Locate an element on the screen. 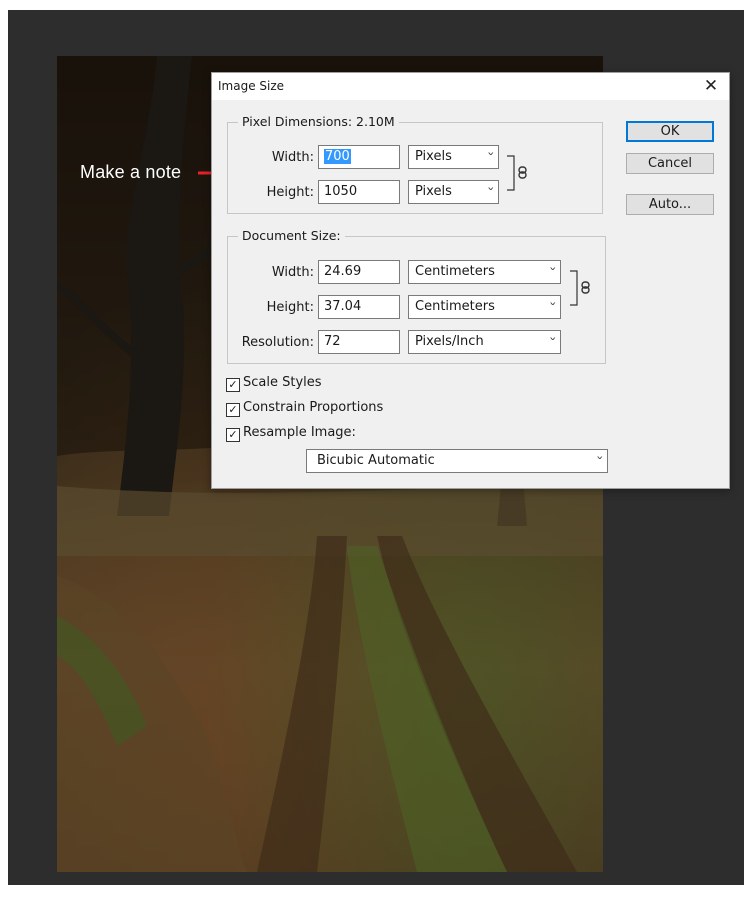 This screenshot has height=910, width=744. doc-height-value: 37.04 is located at coordinates (343, 306).